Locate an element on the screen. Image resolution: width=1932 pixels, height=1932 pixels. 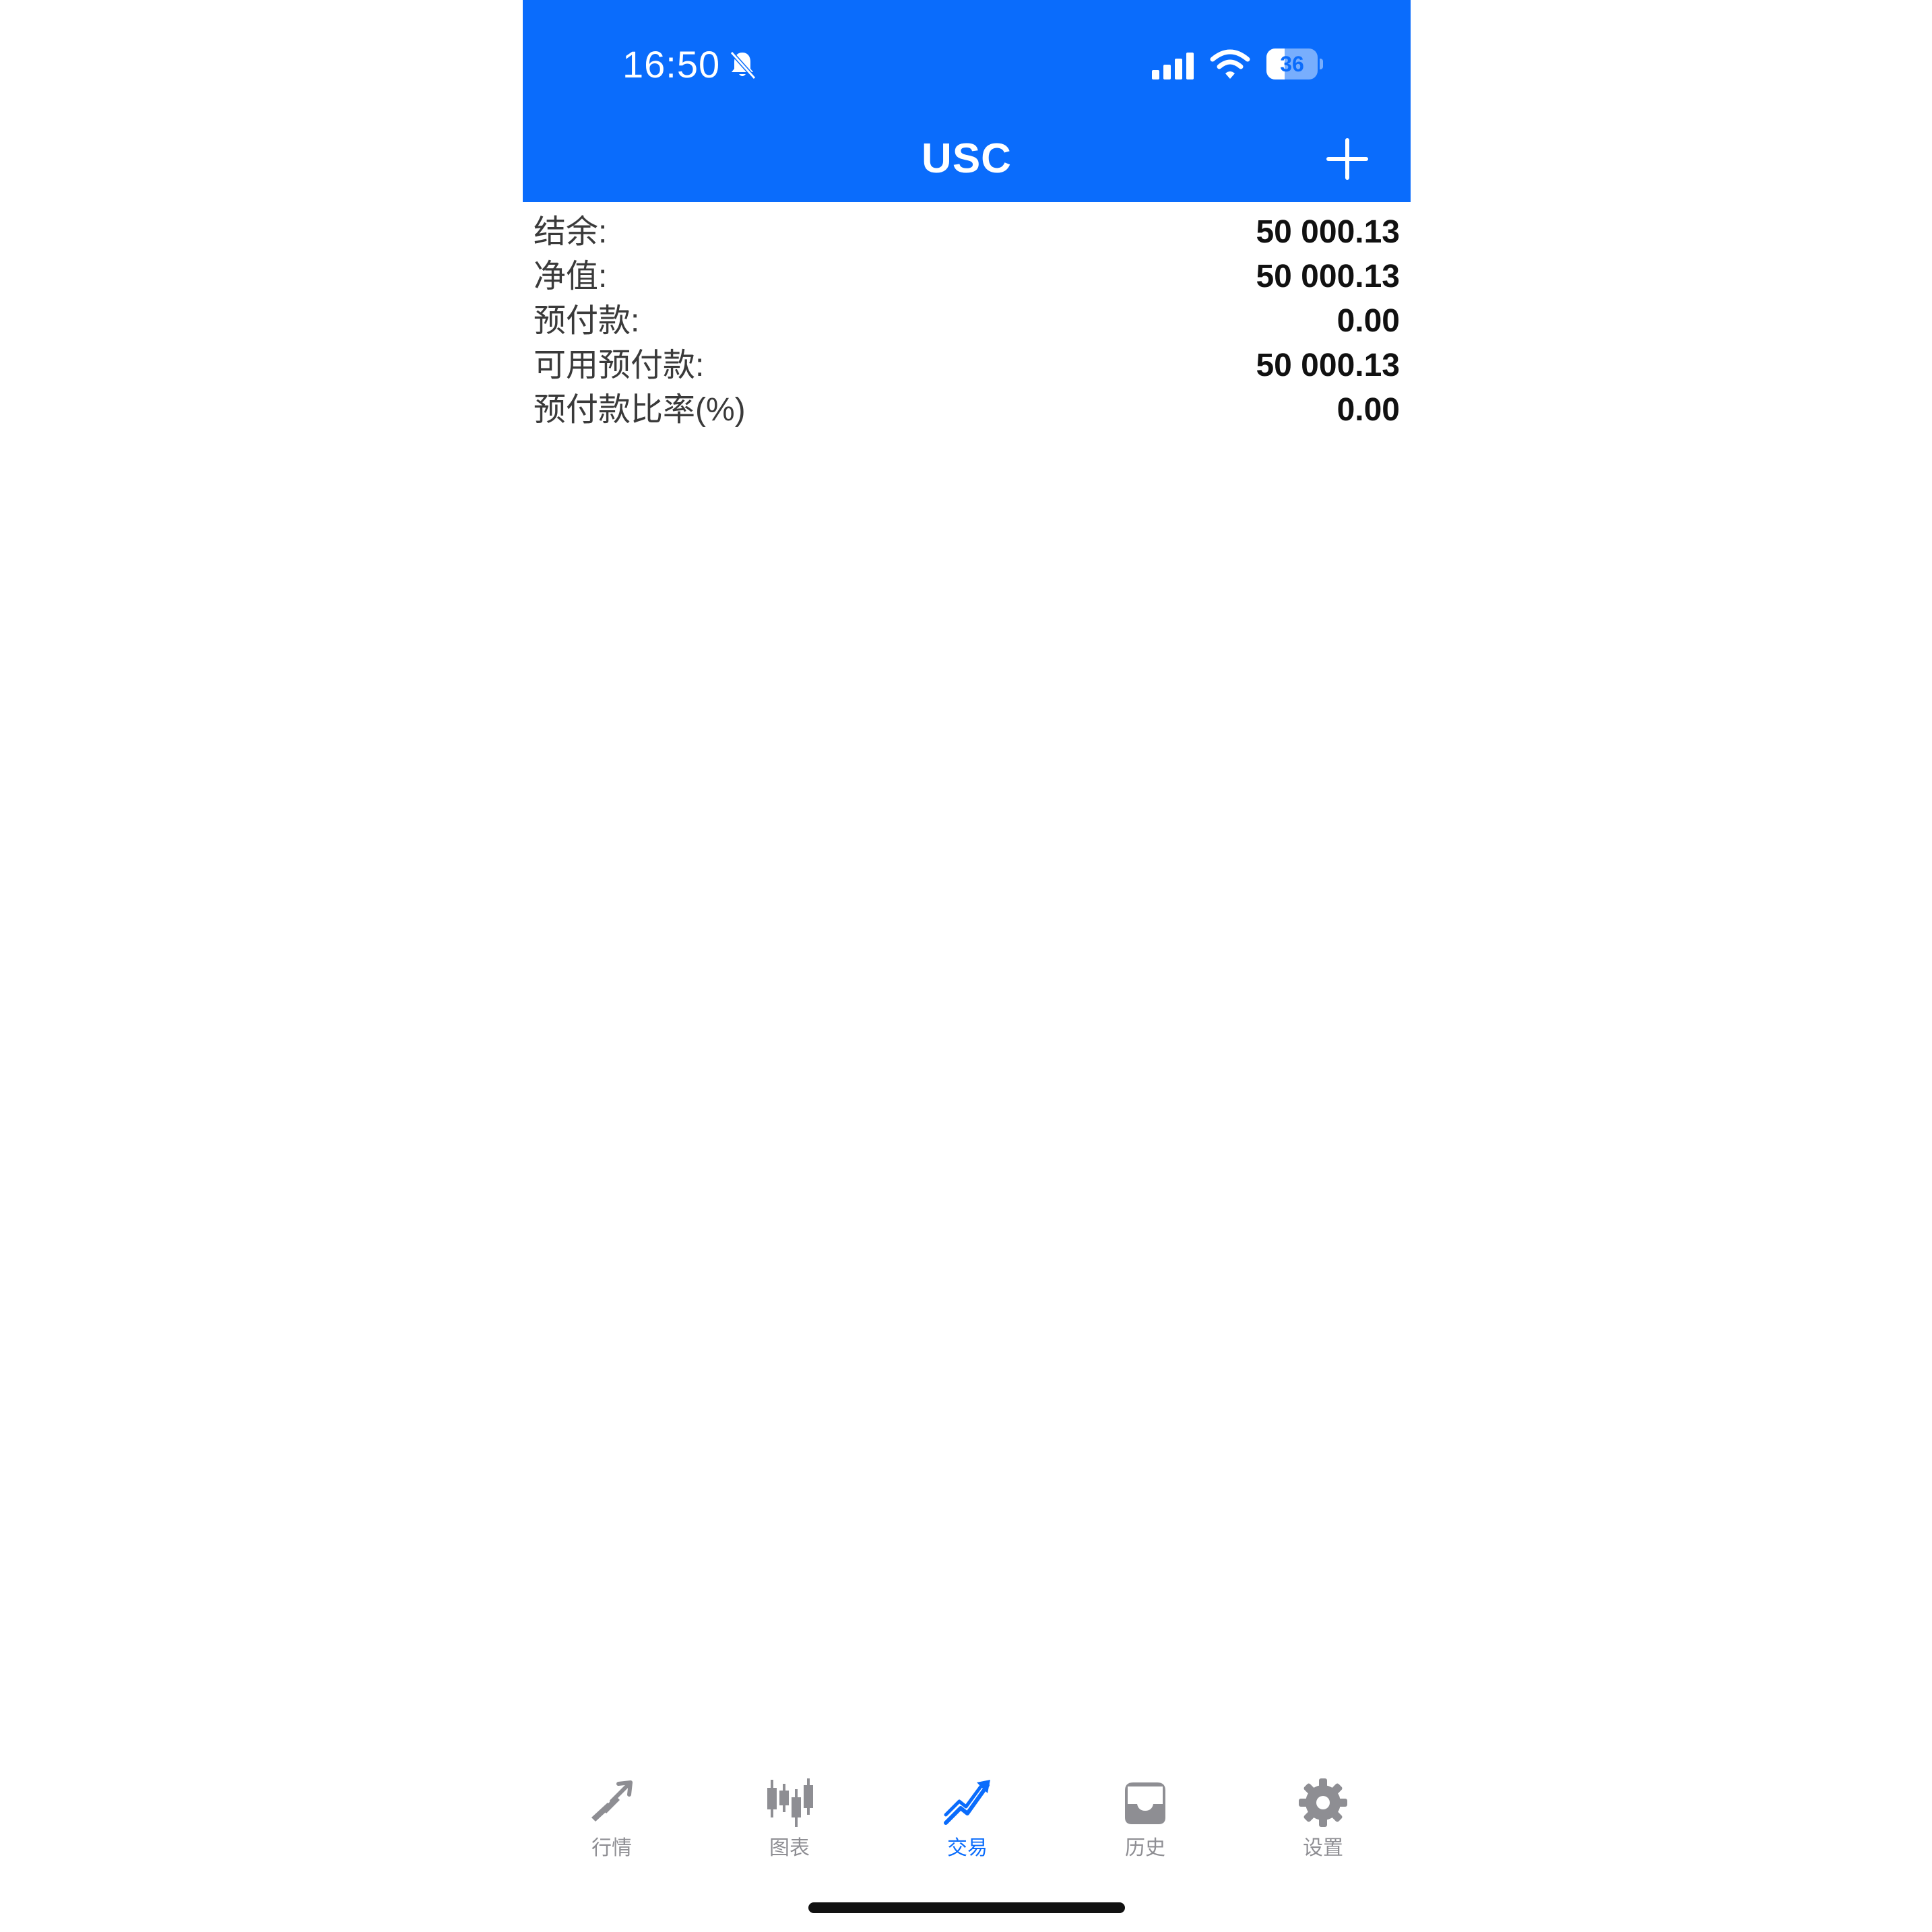
margin-level-value: 0.00 is located at coordinates (1368, 410).